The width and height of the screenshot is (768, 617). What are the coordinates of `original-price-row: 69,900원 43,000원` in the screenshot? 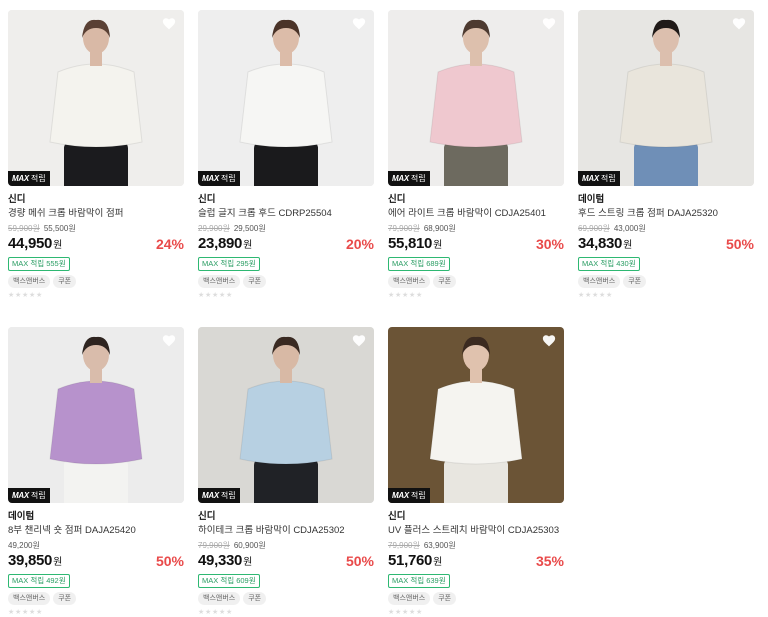 It's located at (666, 229).